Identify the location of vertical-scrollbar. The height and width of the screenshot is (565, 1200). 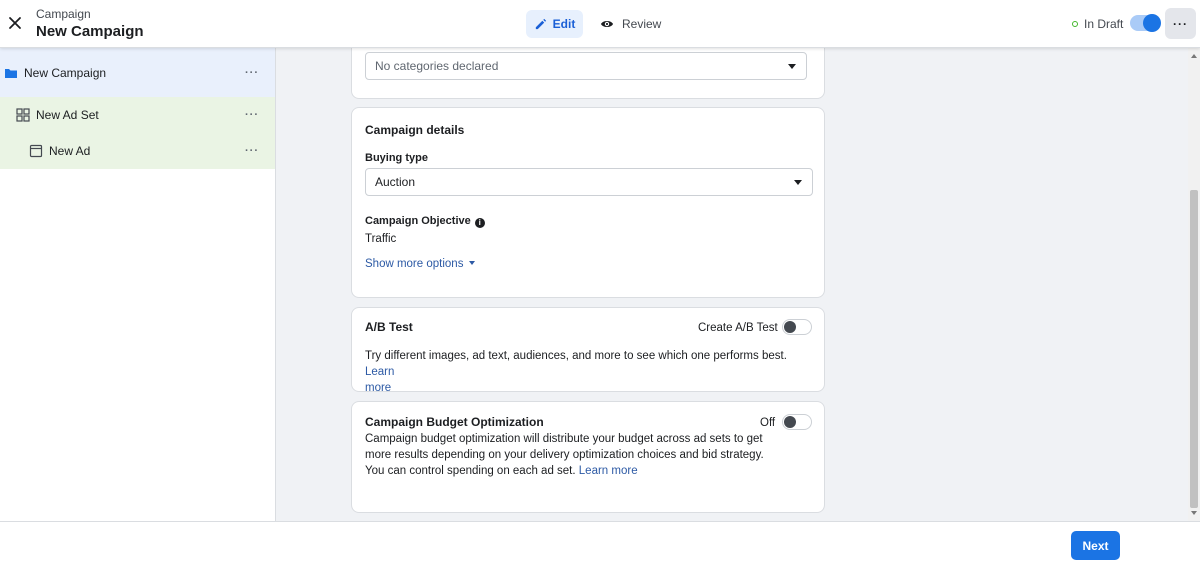
(1194, 284).